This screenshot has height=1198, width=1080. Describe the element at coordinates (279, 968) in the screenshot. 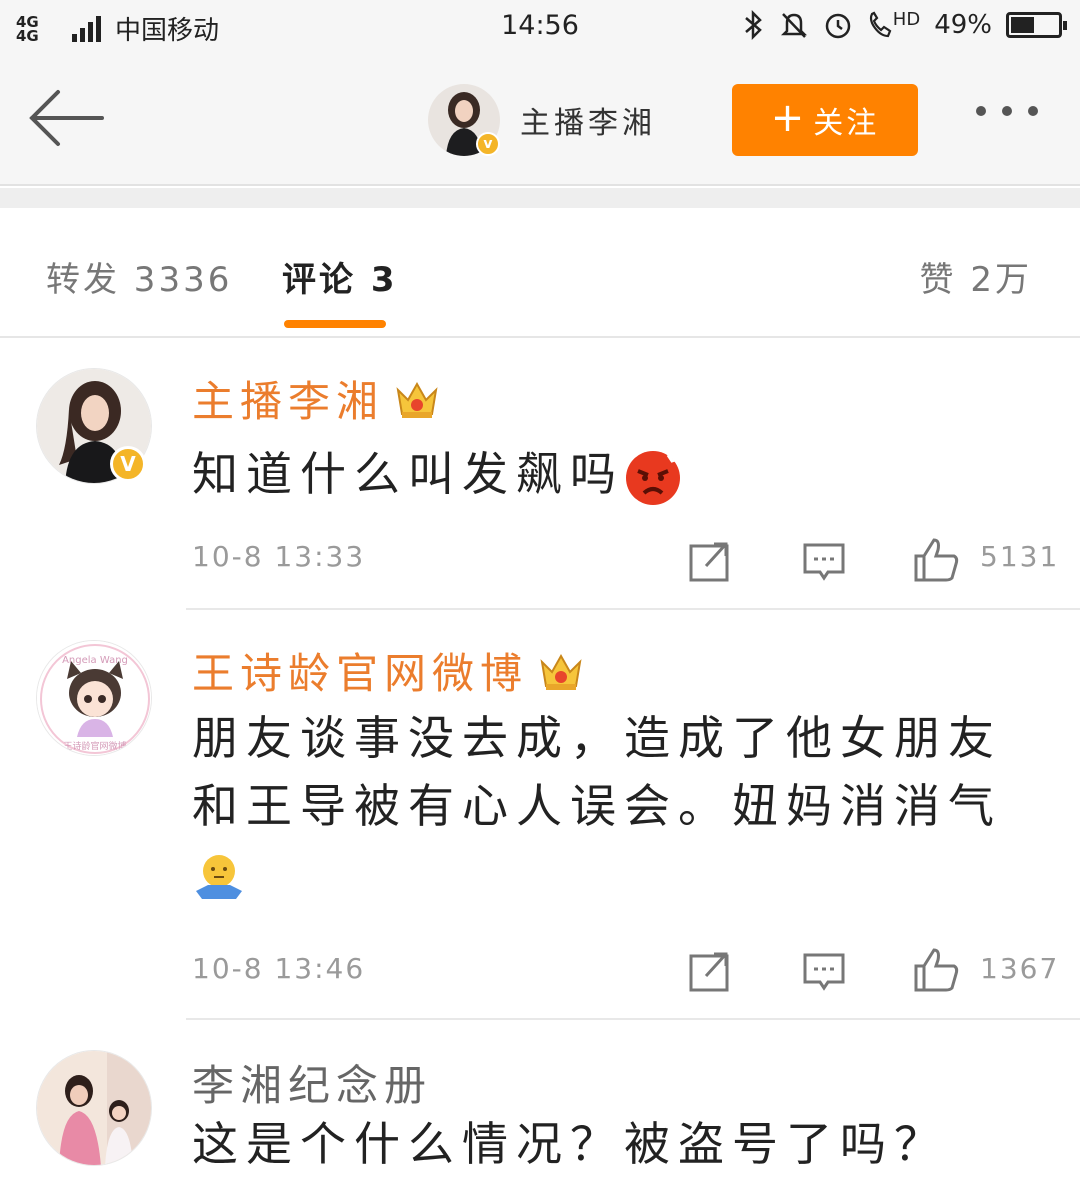

I see `comment-time: 10-8 13:46` at that location.